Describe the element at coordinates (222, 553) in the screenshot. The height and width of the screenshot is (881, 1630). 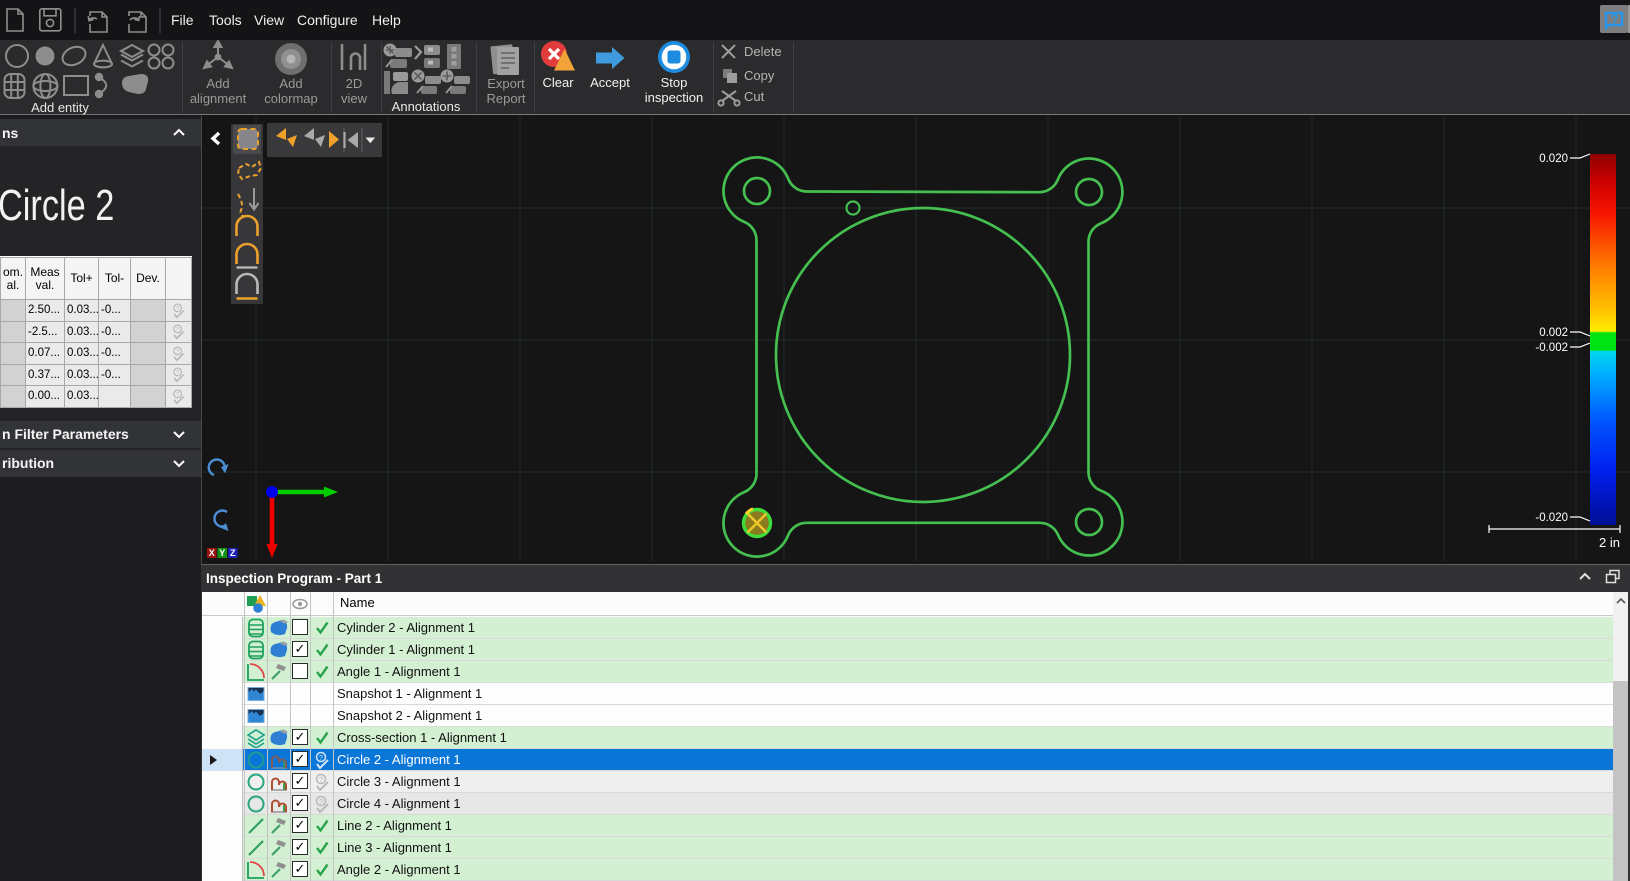
I see `svg-text: Y` at that location.